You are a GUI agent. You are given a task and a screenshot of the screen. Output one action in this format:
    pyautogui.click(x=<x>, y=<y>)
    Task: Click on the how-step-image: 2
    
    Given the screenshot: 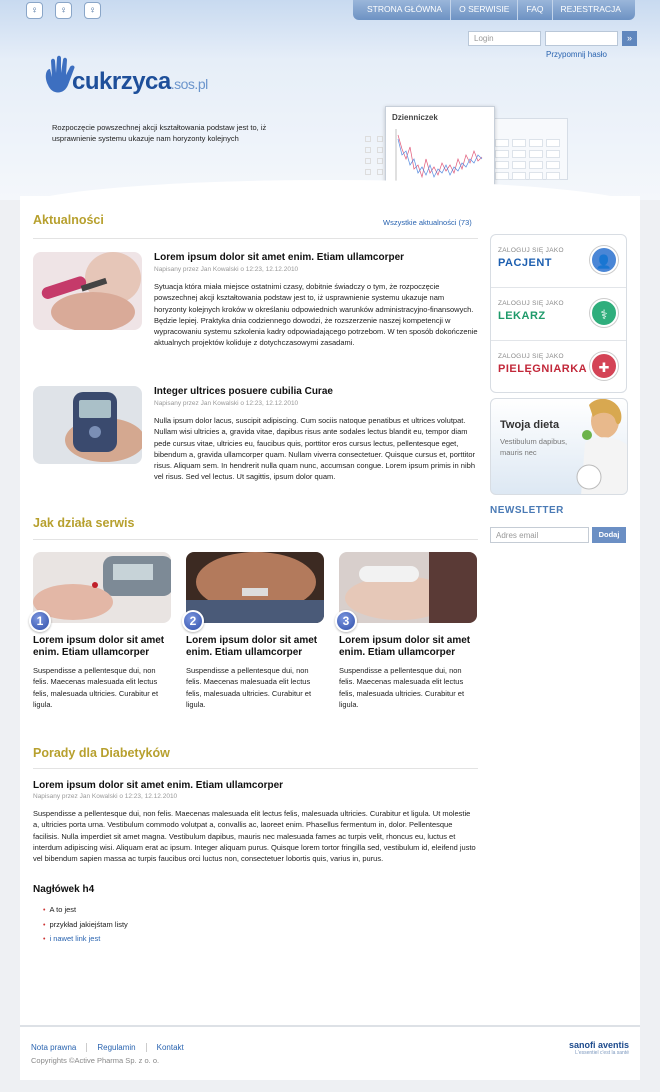 What is the action you would take?
    pyautogui.click(x=253, y=592)
    